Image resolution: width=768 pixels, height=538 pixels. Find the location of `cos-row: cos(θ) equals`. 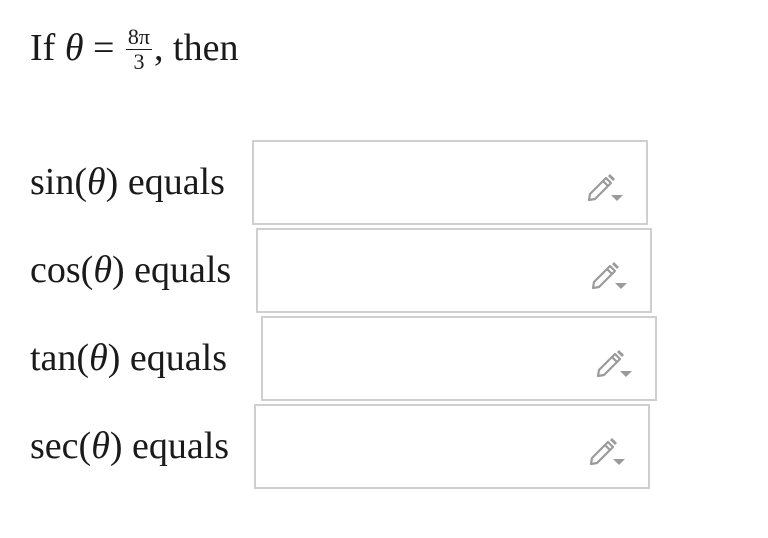

cos-row: cos(θ) equals is located at coordinates (345, 272).